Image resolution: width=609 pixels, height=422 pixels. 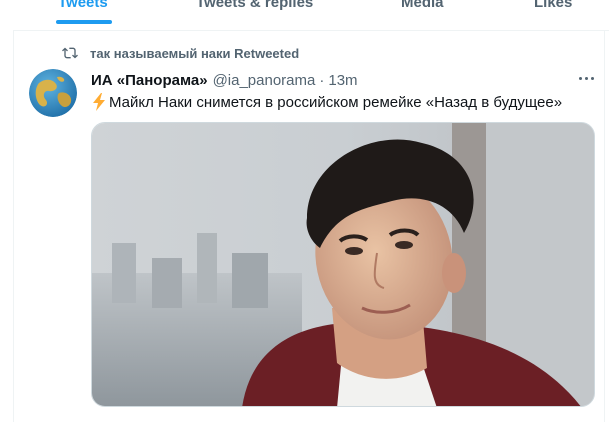 What do you see at coordinates (311, 30) in the screenshot?
I see `timeline-top-border` at bounding box center [311, 30].